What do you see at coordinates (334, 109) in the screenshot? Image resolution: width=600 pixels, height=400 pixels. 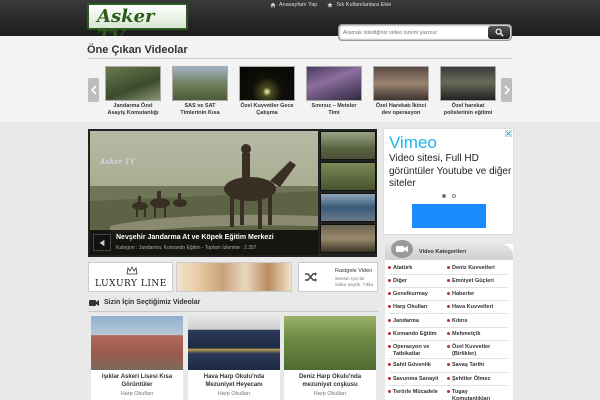 I see `video-title: Sınırsız – Meteler Timi` at bounding box center [334, 109].